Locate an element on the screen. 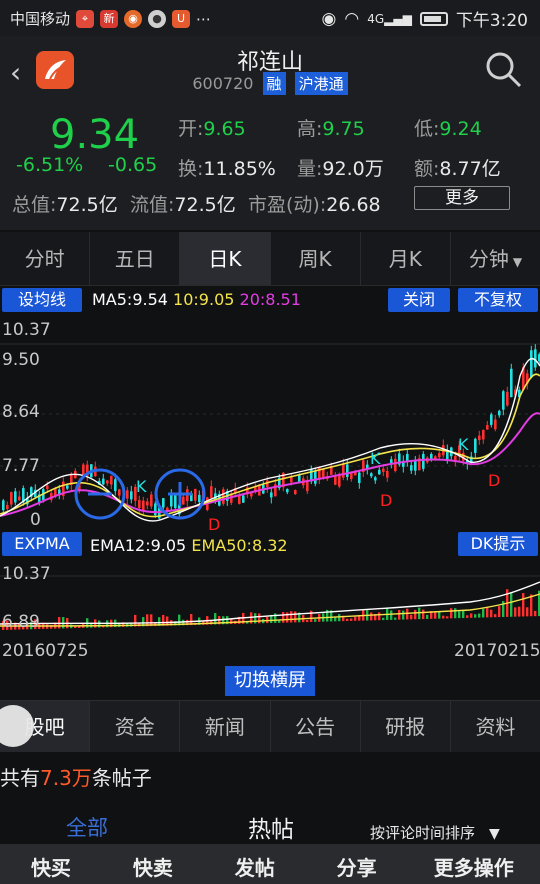  feed-tab-all: 全部 is located at coordinates (87, 827).